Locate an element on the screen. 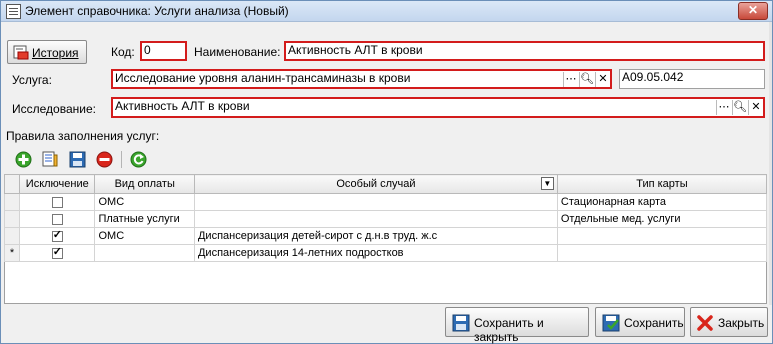 The height and width of the screenshot is (344, 773). toolbar-divider is located at coordinates (121, 159).